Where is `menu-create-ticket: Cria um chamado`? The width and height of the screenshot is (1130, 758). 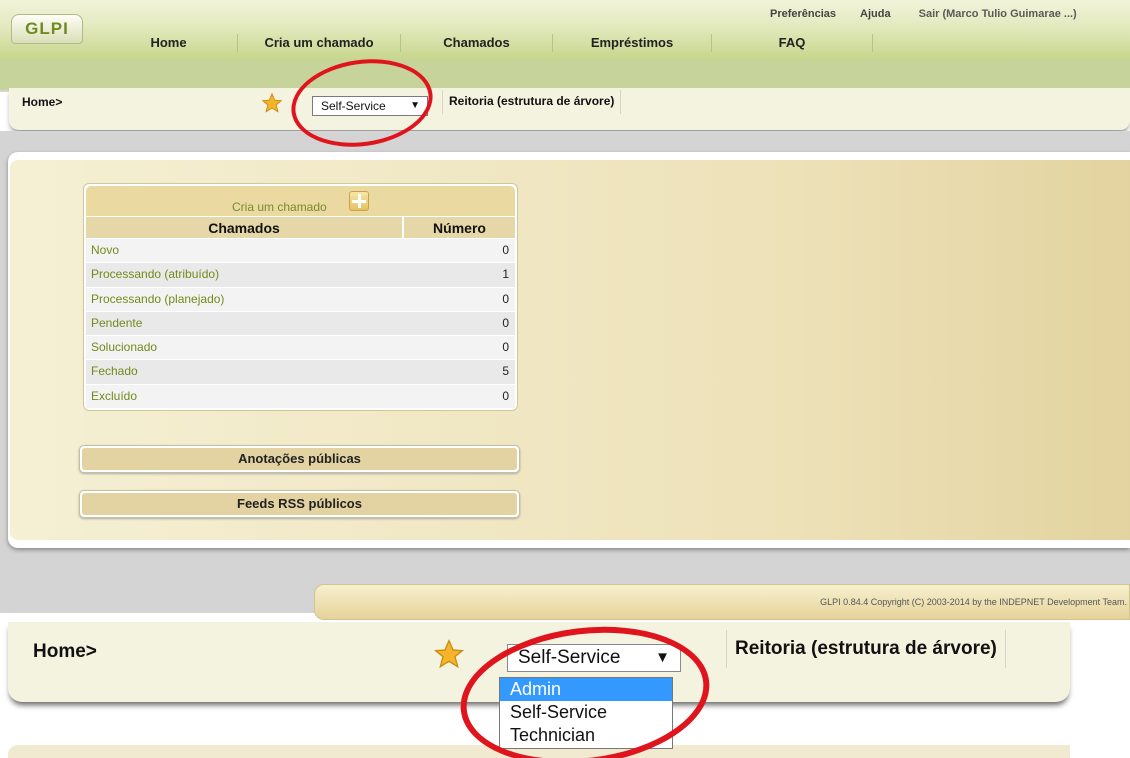 menu-create-ticket: Cria um chamado is located at coordinates (319, 43).